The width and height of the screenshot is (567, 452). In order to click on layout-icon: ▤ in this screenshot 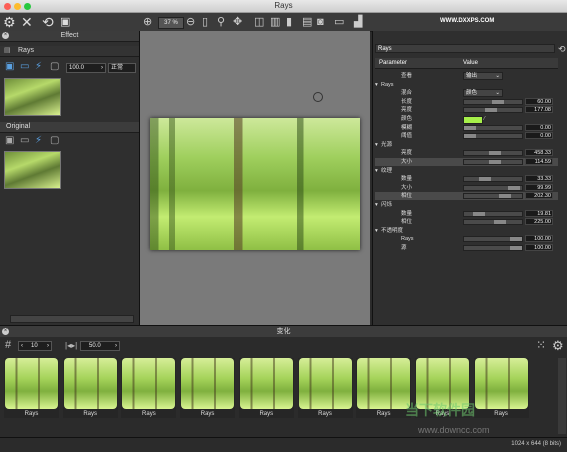, I will do `click(307, 22)`.